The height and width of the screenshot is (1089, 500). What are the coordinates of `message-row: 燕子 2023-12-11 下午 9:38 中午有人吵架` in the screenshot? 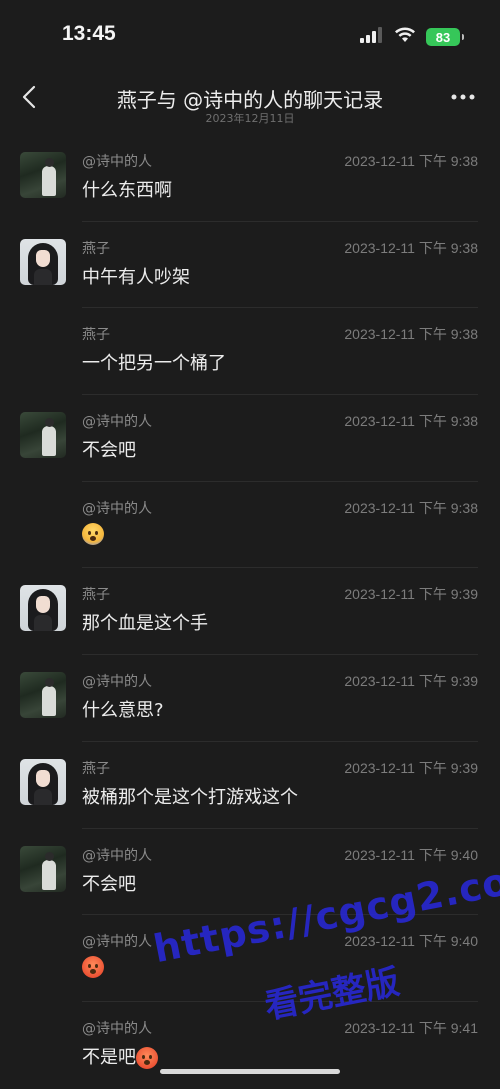 It's located at (250, 265).